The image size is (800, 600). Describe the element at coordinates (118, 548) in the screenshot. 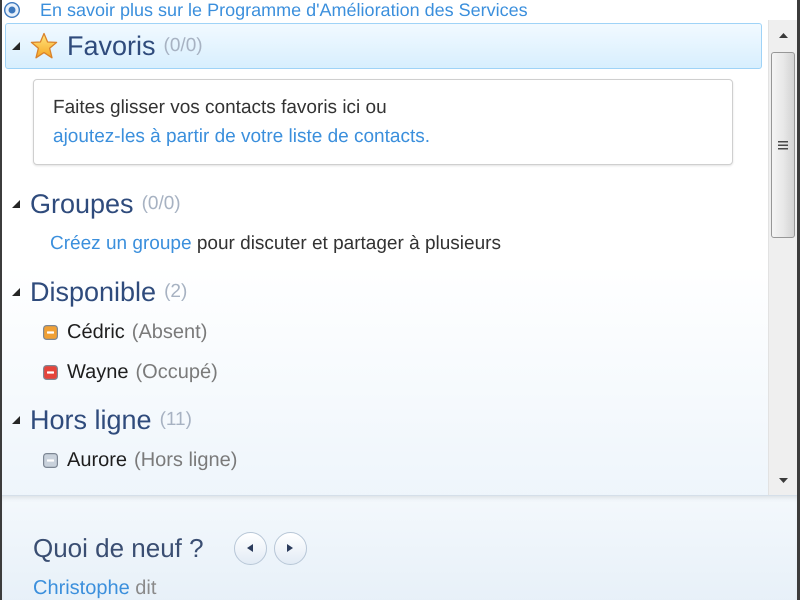

I see `news-title: Quoi de neuf ?` at that location.